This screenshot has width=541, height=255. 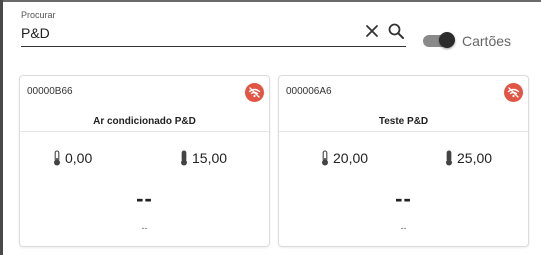 What do you see at coordinates (351, 158) in the screenshot?
I see `min-temperature-value: 20,00` at bounding box center [351, 158].